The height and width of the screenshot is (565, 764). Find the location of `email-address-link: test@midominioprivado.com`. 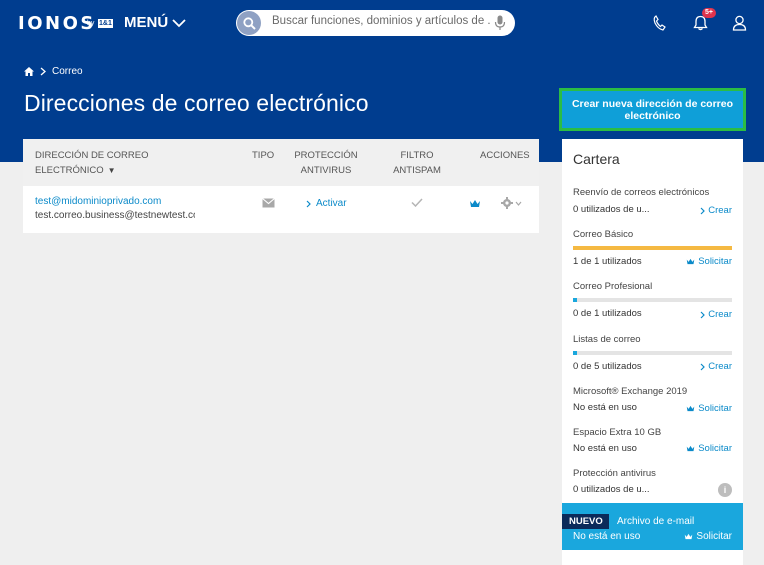

email-address-link: test@midominioprivado.com is located at coordinates (98, 201).